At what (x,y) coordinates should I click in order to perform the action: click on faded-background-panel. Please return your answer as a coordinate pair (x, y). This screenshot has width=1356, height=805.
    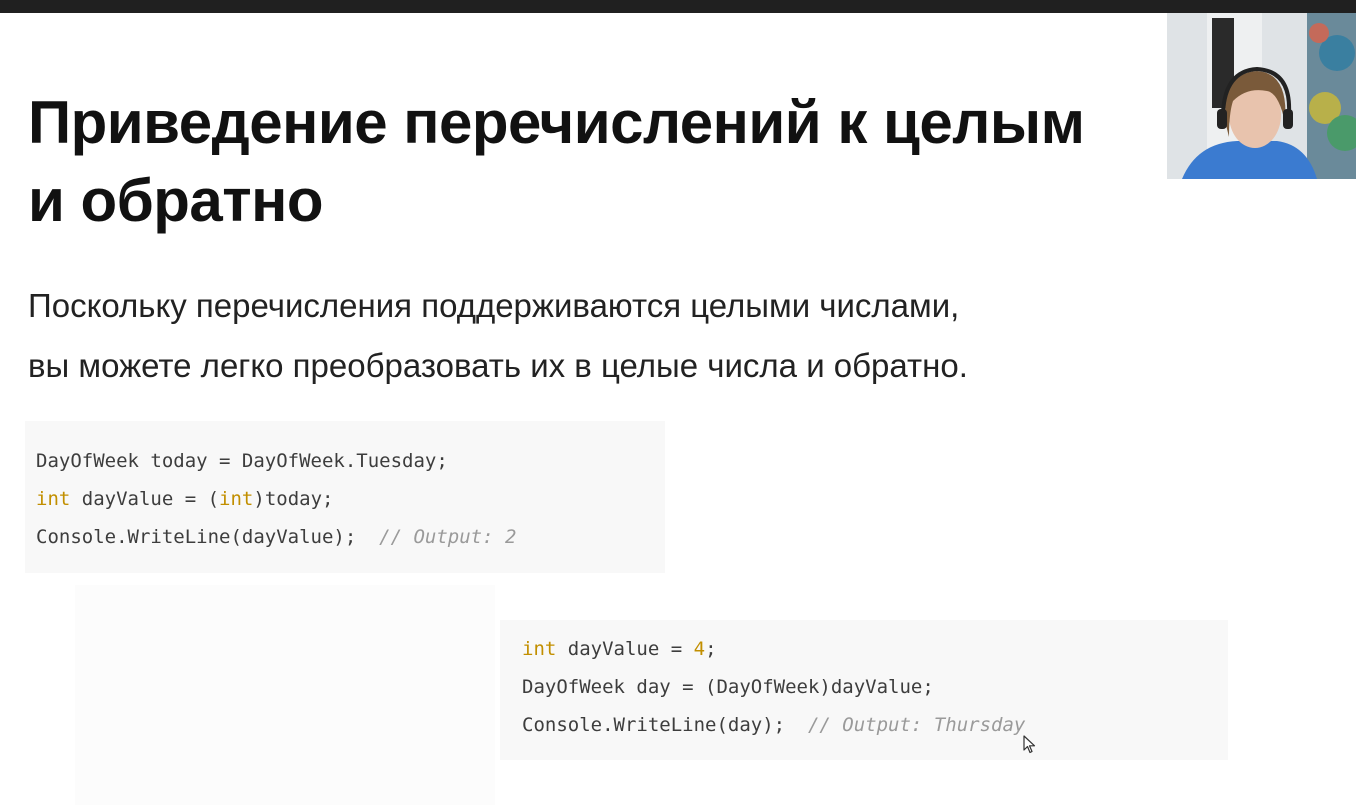
    Looking at the image, I should click on (285, 695).